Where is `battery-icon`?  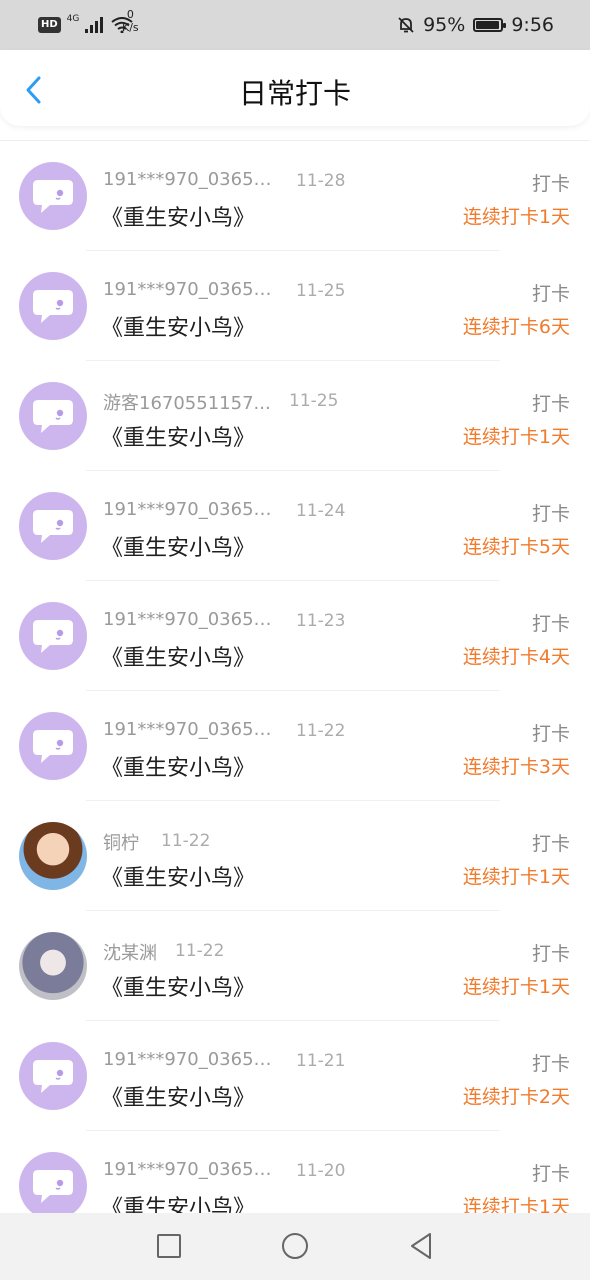 battery-icon is located at coordinates (490, 25).